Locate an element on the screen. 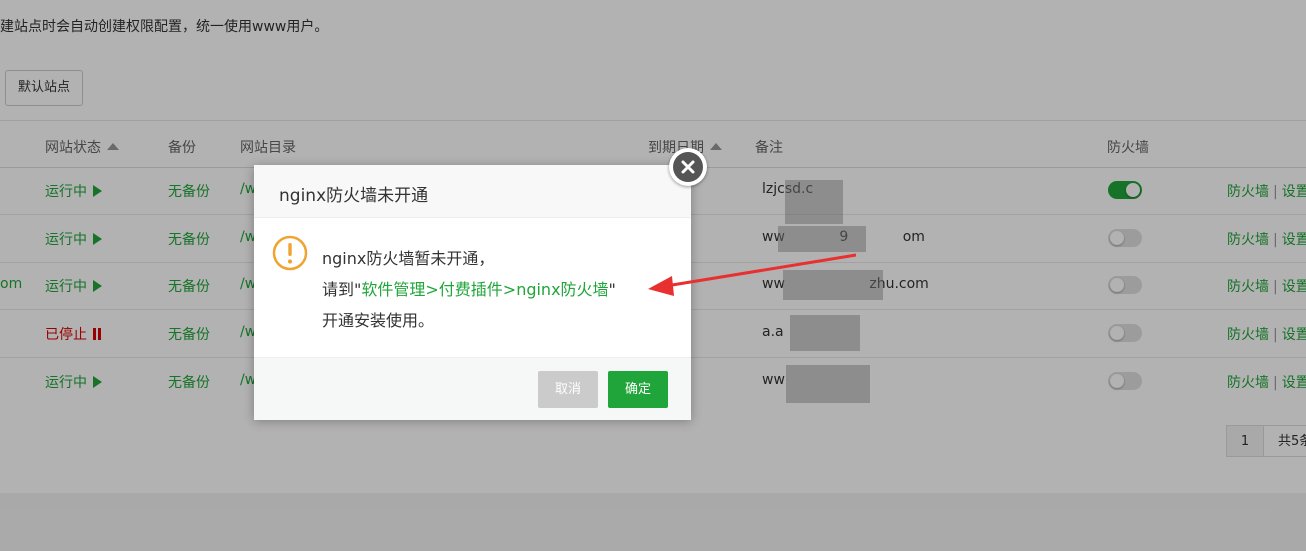 This screenshot has height=551, width=1306. plugin-path-link: 软件管理>付费插件>nginx防火墙 is located at coordinates (485, 289).